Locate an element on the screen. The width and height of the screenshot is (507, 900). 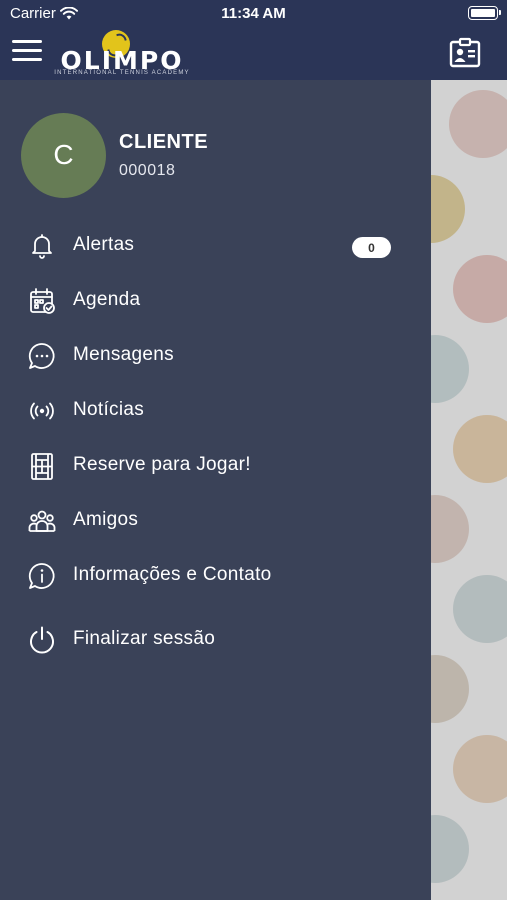
background-content is located at coordinates (469, 490).